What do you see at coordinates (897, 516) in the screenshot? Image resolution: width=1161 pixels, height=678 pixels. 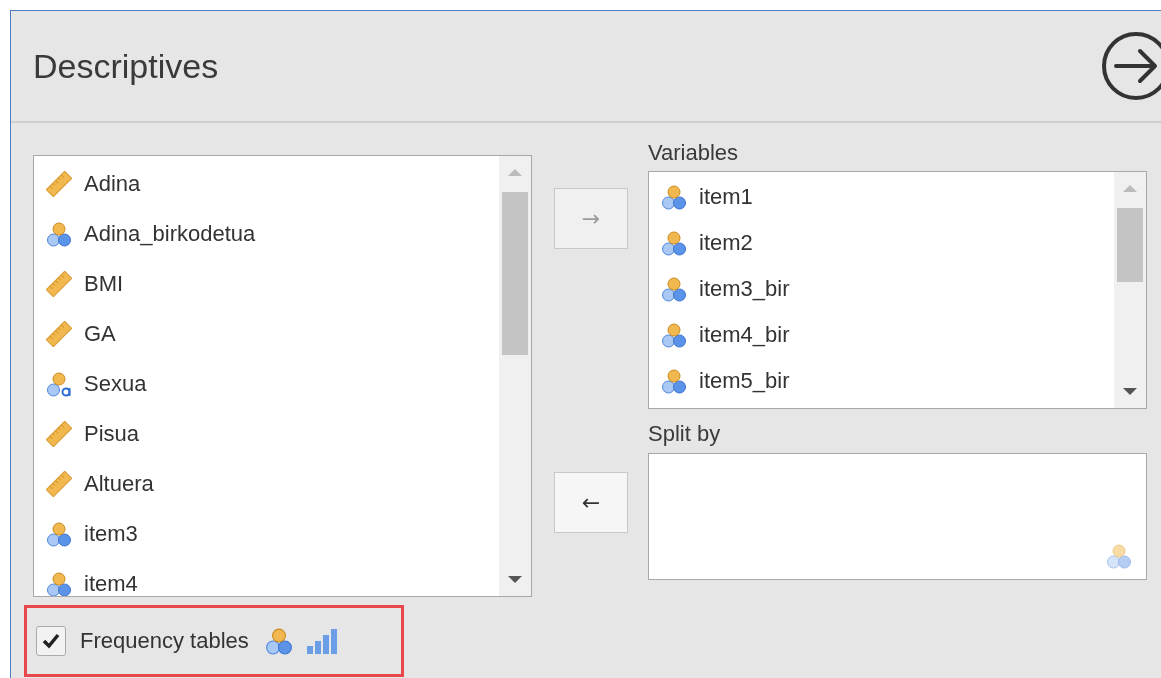 I see `split-by-field` at bounding box center [897, 516].